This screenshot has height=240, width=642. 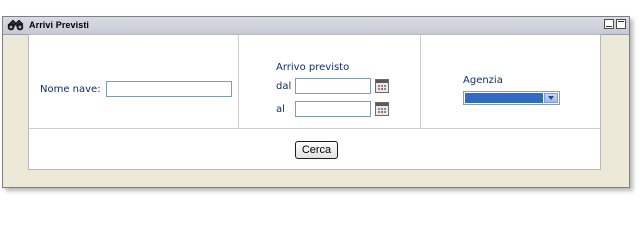 I want to click on search-button: Cerca, so click(x=316, y=150).